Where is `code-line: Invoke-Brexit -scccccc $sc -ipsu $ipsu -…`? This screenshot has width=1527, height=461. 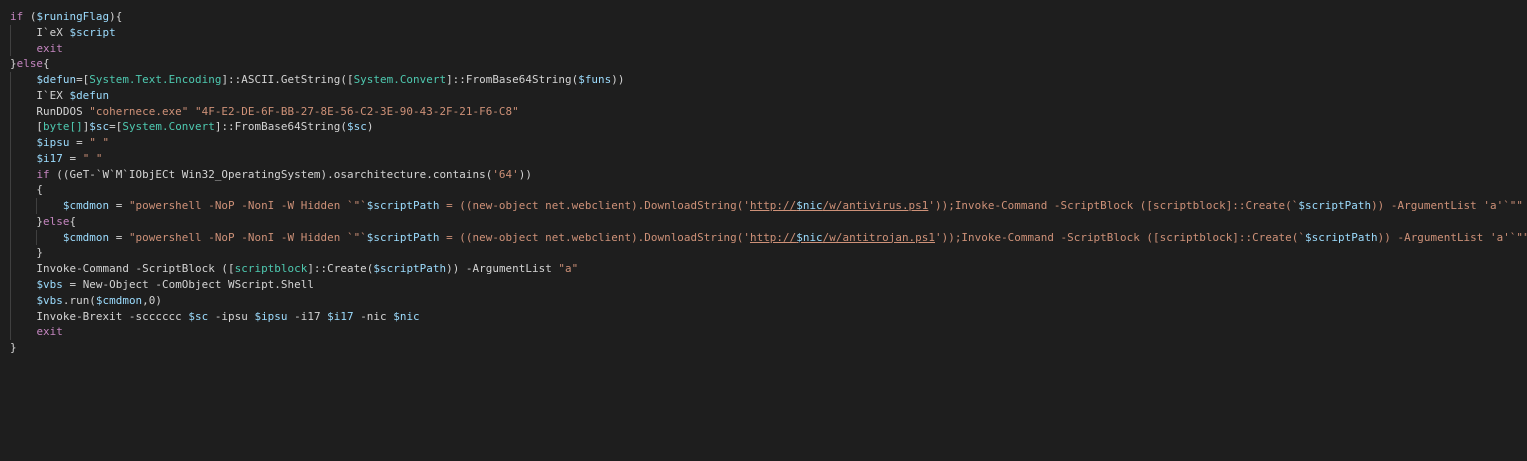
code-line: Invoke-Brexit -scccccc $sc -ipsu $ipsu -… is located at coordinates (763, 316).